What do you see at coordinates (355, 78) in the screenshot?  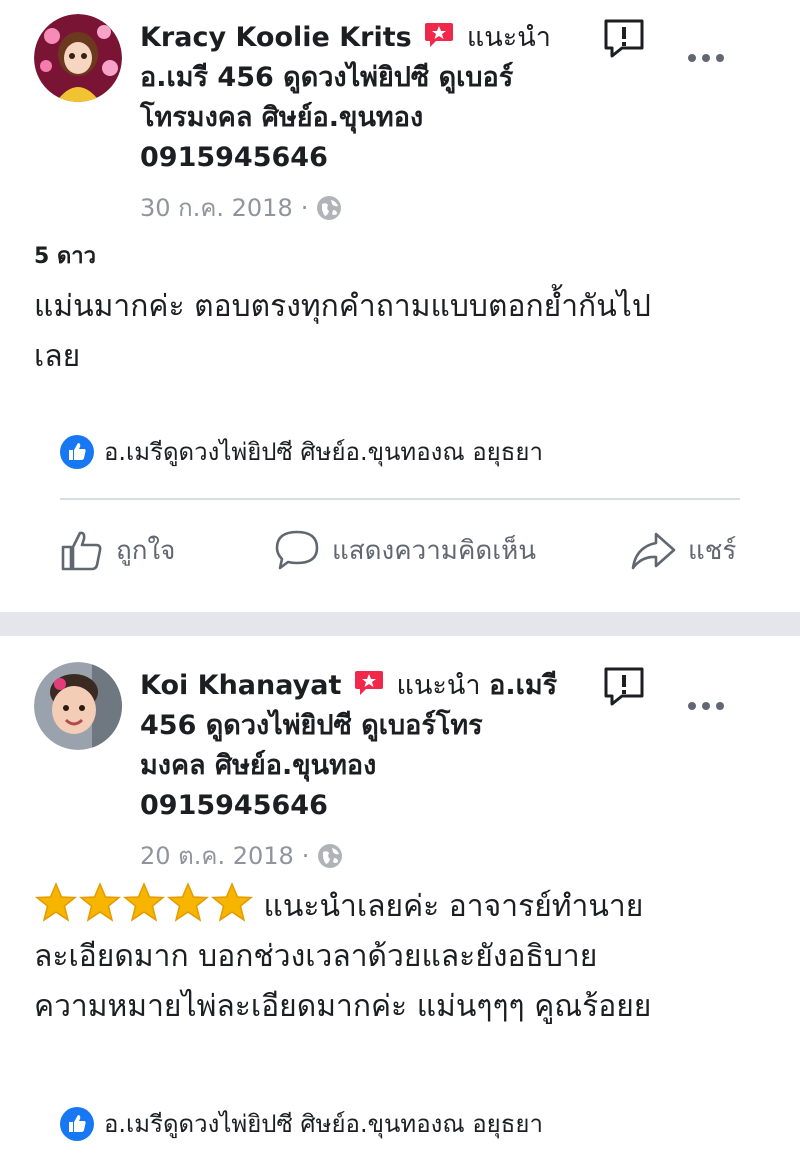 I see `business-name: อ.เมรี 456 ดูดวงไพ่ยิปซี ดูเบอร์` at bounding box center [355, 78].